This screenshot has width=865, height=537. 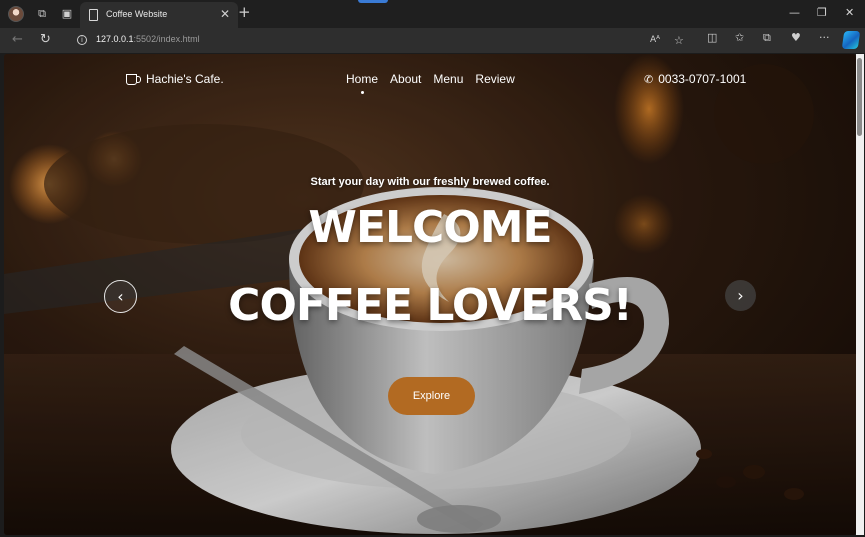 I want to click on browser-essentials-icon: ♥, so click(x=796, y=37).